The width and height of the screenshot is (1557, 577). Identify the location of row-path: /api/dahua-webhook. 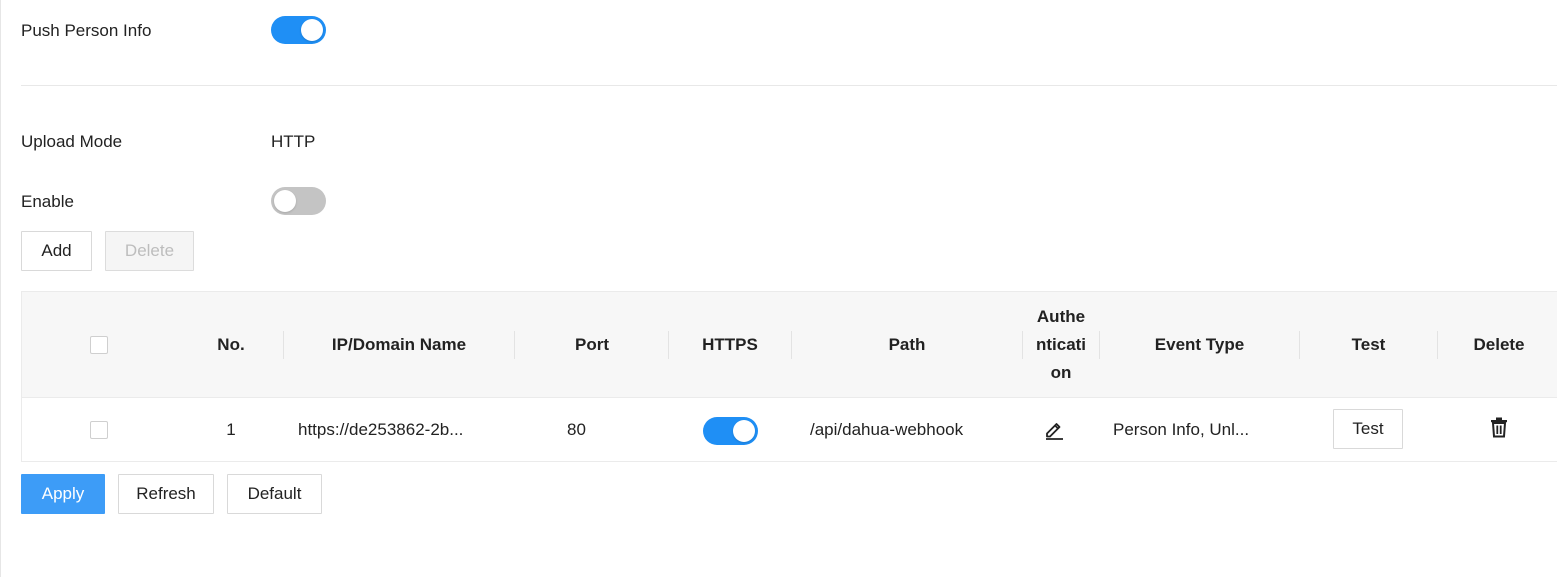
(887, 429).